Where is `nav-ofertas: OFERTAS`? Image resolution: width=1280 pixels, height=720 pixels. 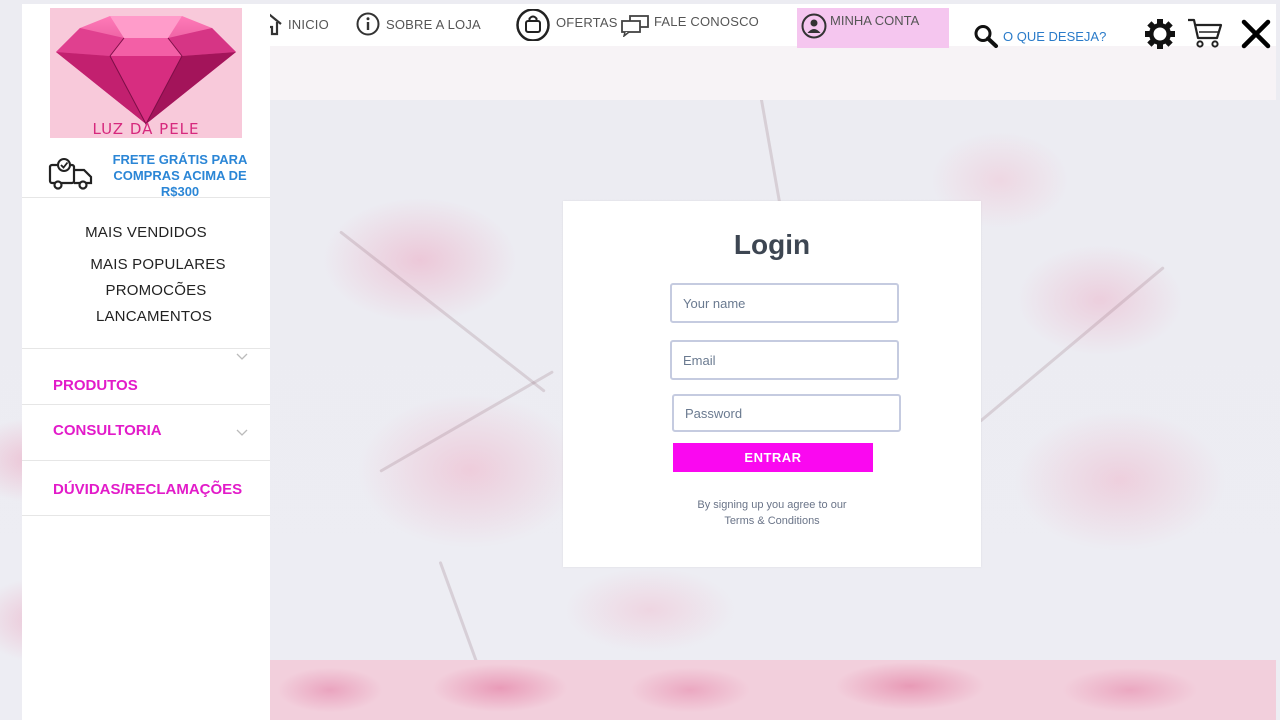 nav-ofertas: OFERTAS is located at coordinates (566, 25).